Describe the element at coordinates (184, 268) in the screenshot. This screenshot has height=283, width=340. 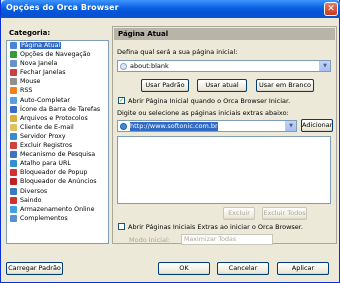
I see `ok-button: OK` at that location.